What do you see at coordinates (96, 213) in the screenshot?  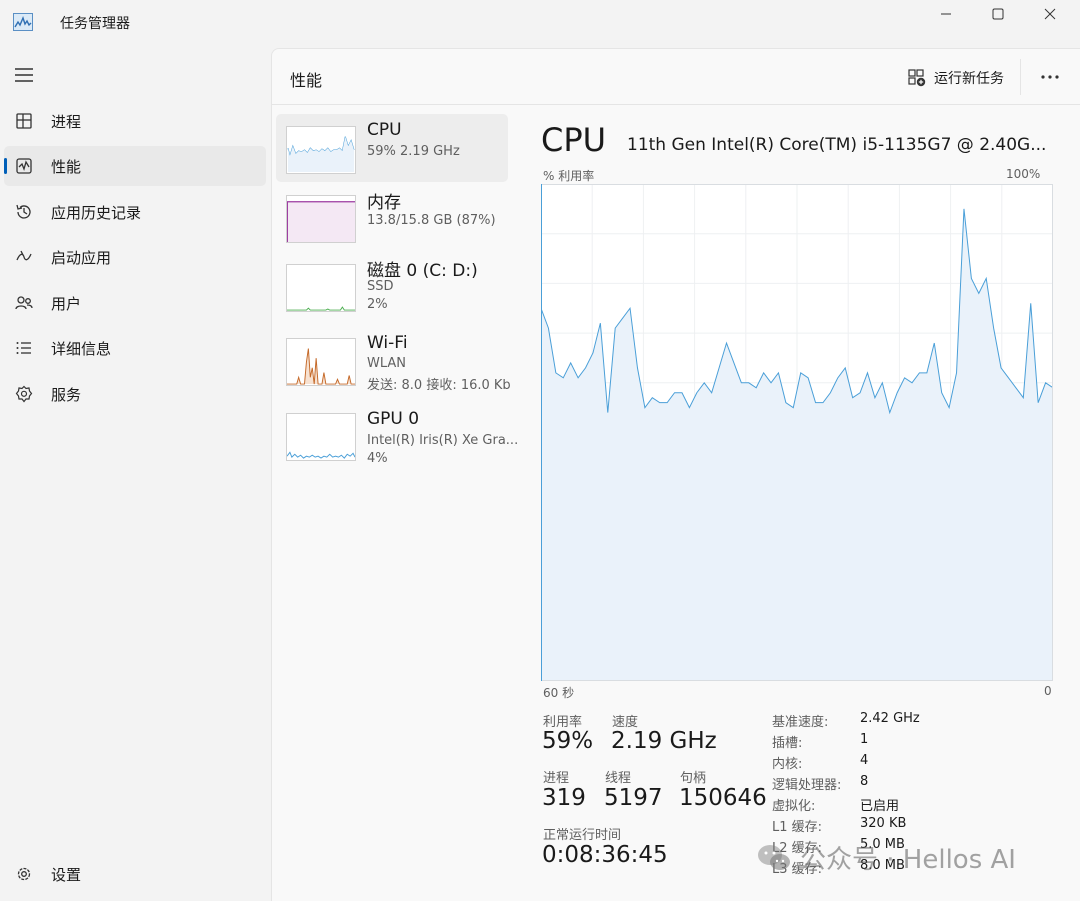 I see `sidebar-item-label: 应用历史记录` at bounding box center [96, 213].